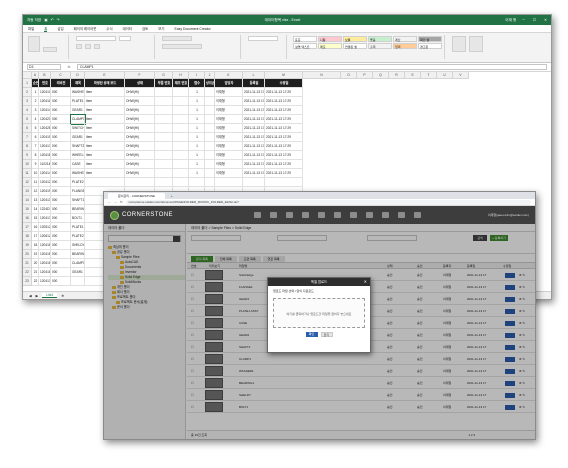 This screenshot has height=468, width=568. What do you see at coordinates (27, 281) in the screenshot?
I see `row-header: 23` at bounding box center [27, 281].